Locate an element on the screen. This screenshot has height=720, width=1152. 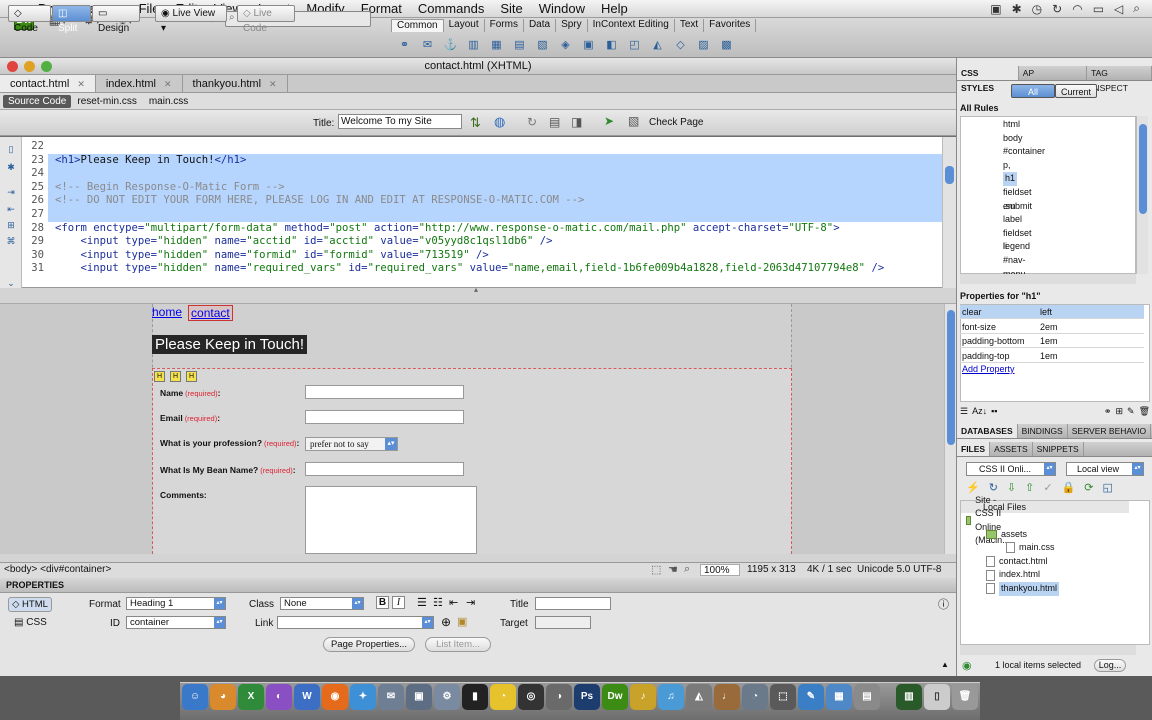
entourage-icon: ◐ is located at coordinates (279, 697).